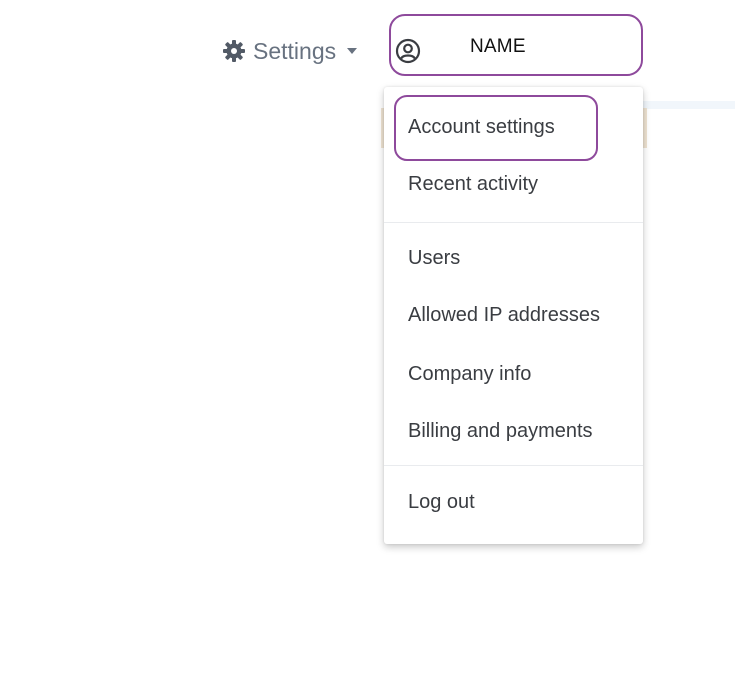  I want to click on settings-dropdown-button: Settings, so click(290, 51).